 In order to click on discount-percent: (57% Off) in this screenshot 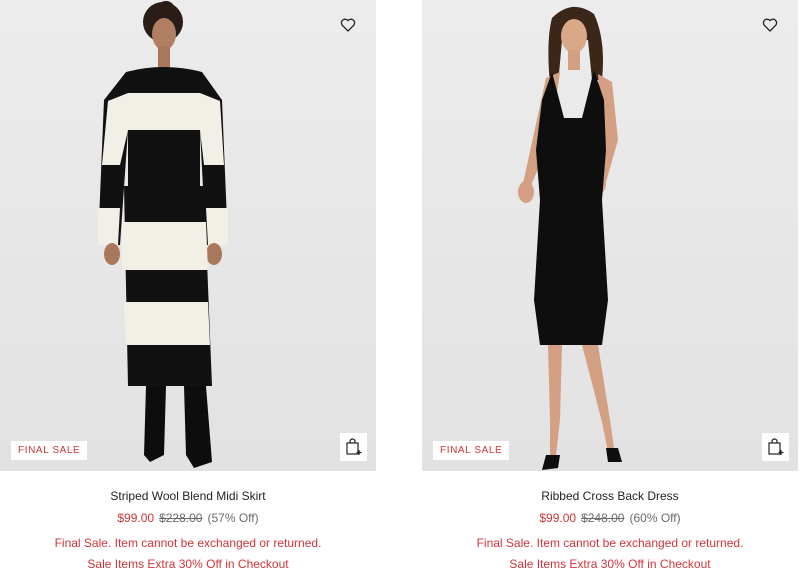, I will do `click(233, 518)`.